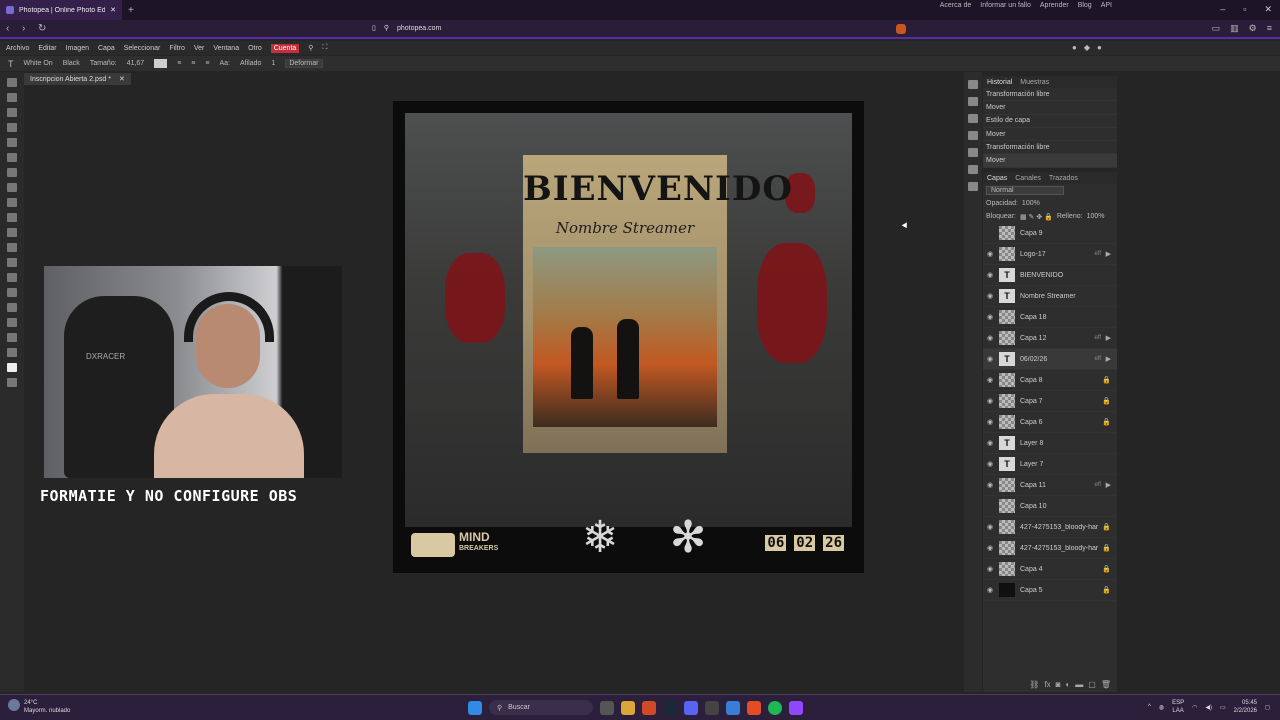 The height and width of the screenshot is (720, 1280). What do you see at coordinates (973, 118) in the screenshot?
I see `brush-panel-icon` at bounding box center [973, 118].